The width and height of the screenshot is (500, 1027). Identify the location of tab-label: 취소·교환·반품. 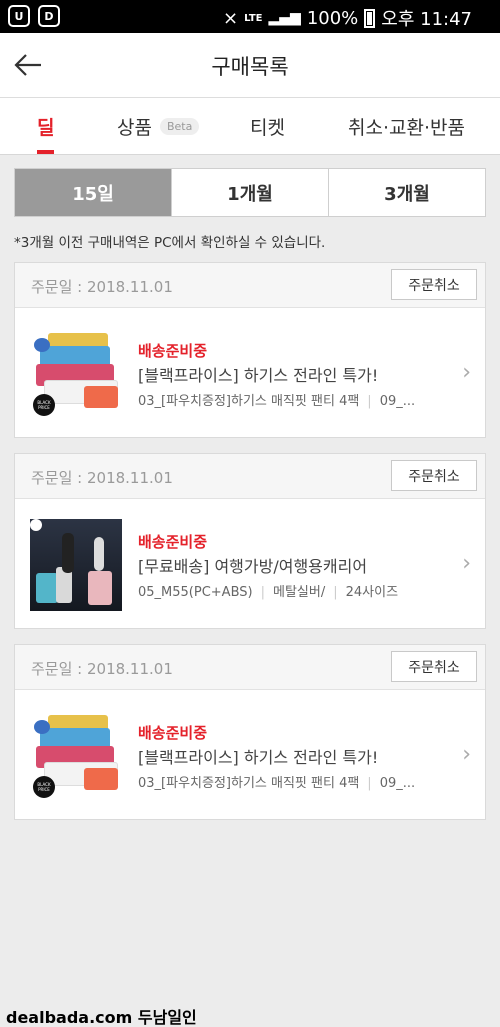
(406, 128).